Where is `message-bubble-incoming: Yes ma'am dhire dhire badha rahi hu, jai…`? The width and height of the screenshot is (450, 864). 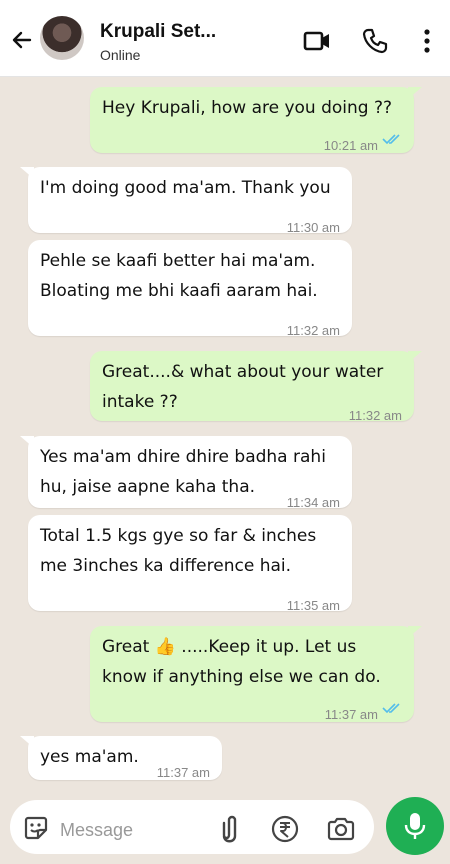 message-bubble-incoming: Yes ma'am dhire dhire badha rahi hu, jai… is located at coordinates (186, 473).